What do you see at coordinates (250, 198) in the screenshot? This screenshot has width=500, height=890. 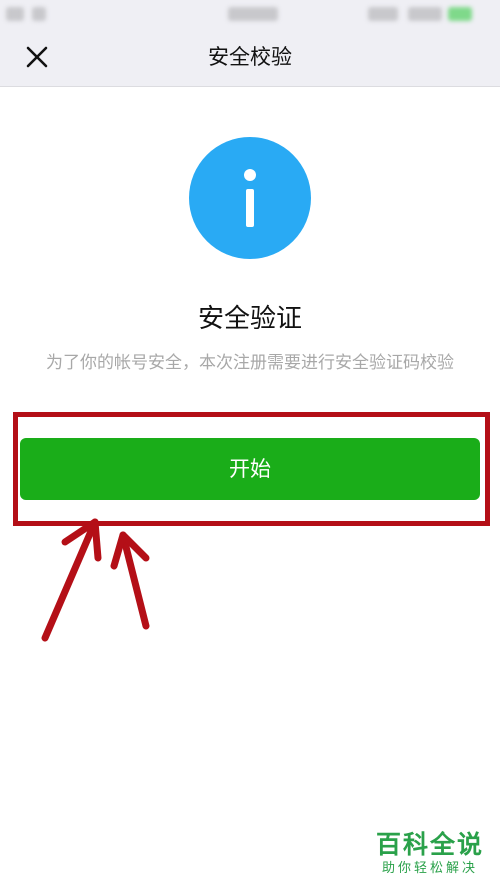 I see `info-icon` at bounding box center [250, 198].